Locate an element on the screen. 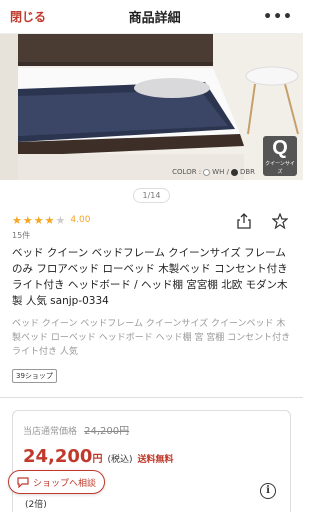 This screenshot has width=320, height=512. rating-value: 4.00 is located at coordinates (80, 220).